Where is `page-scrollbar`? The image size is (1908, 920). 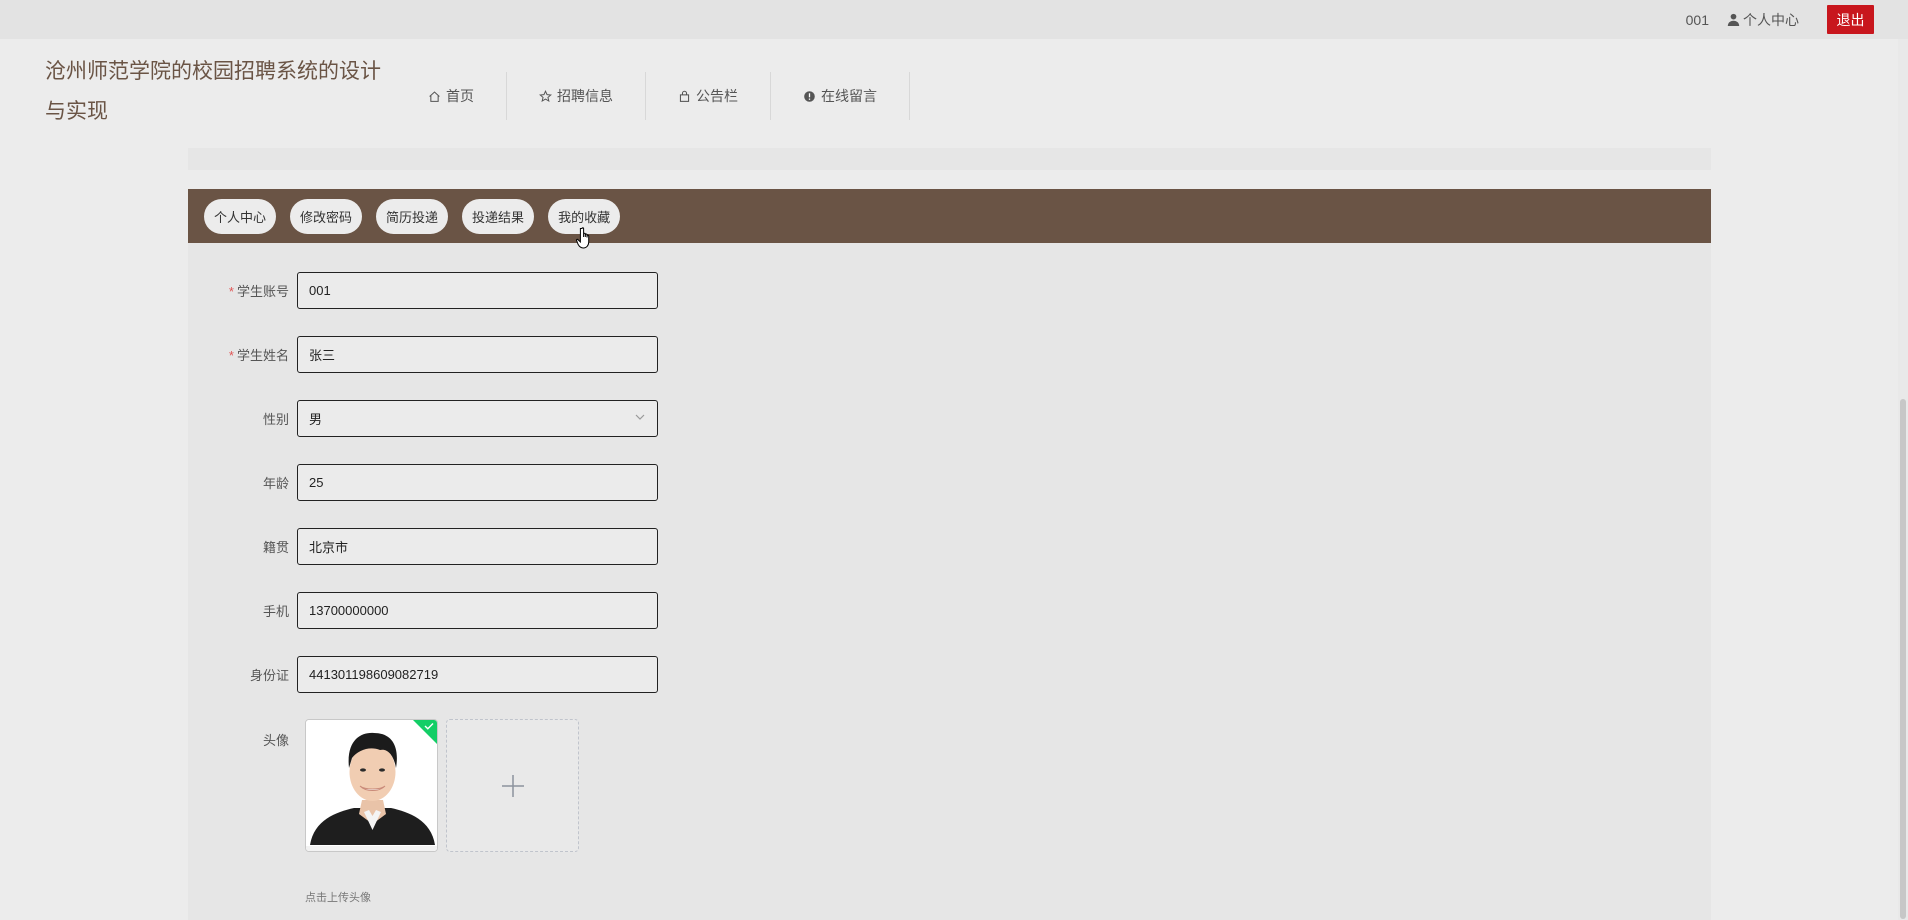 page-scrollbar is located at coordinates (1903, 479).